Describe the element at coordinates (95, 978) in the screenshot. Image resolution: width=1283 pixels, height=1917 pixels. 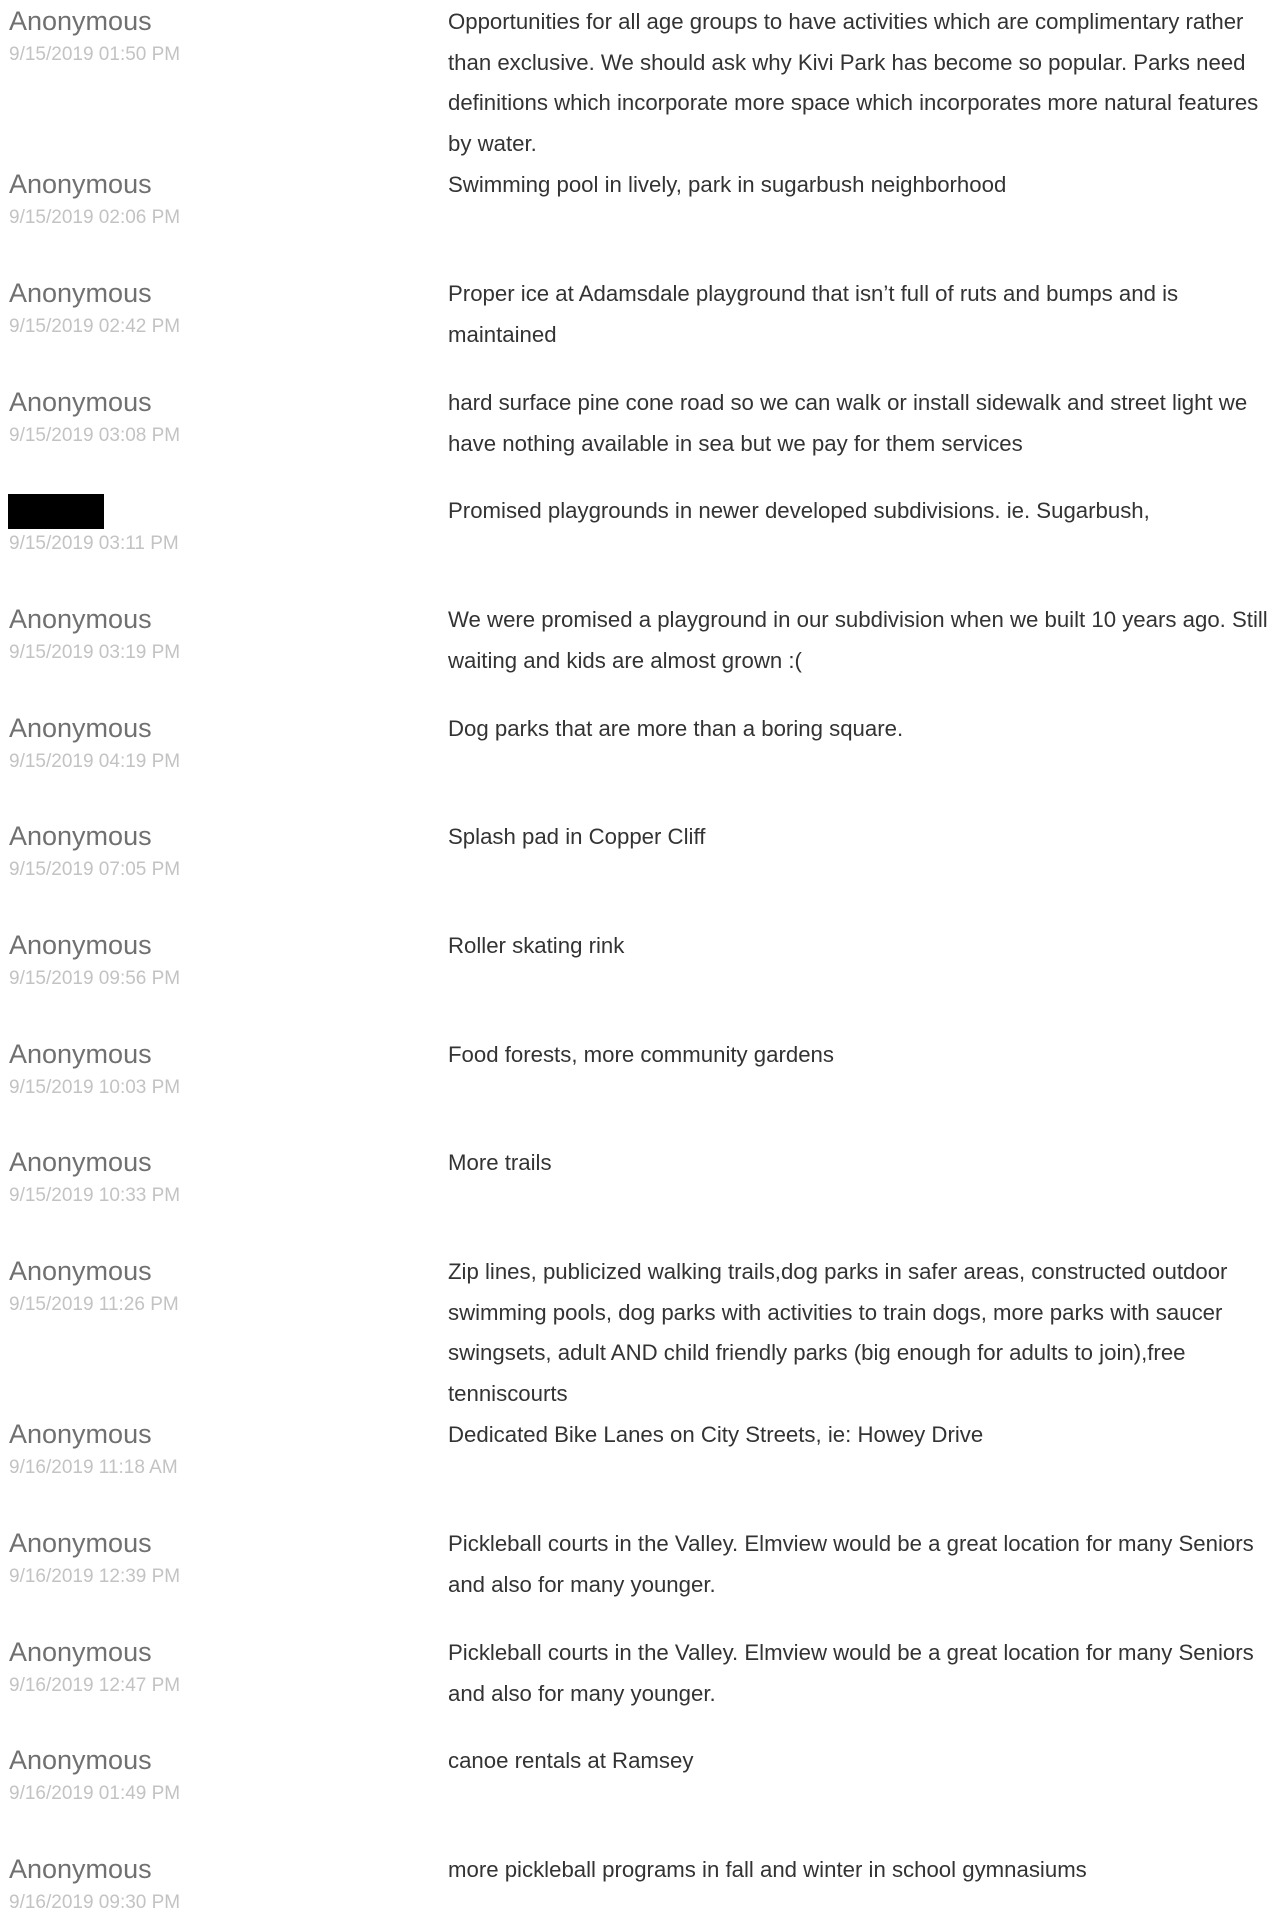
I see `response-timestamp: 9/15/2019 09:56 PM` at that location.